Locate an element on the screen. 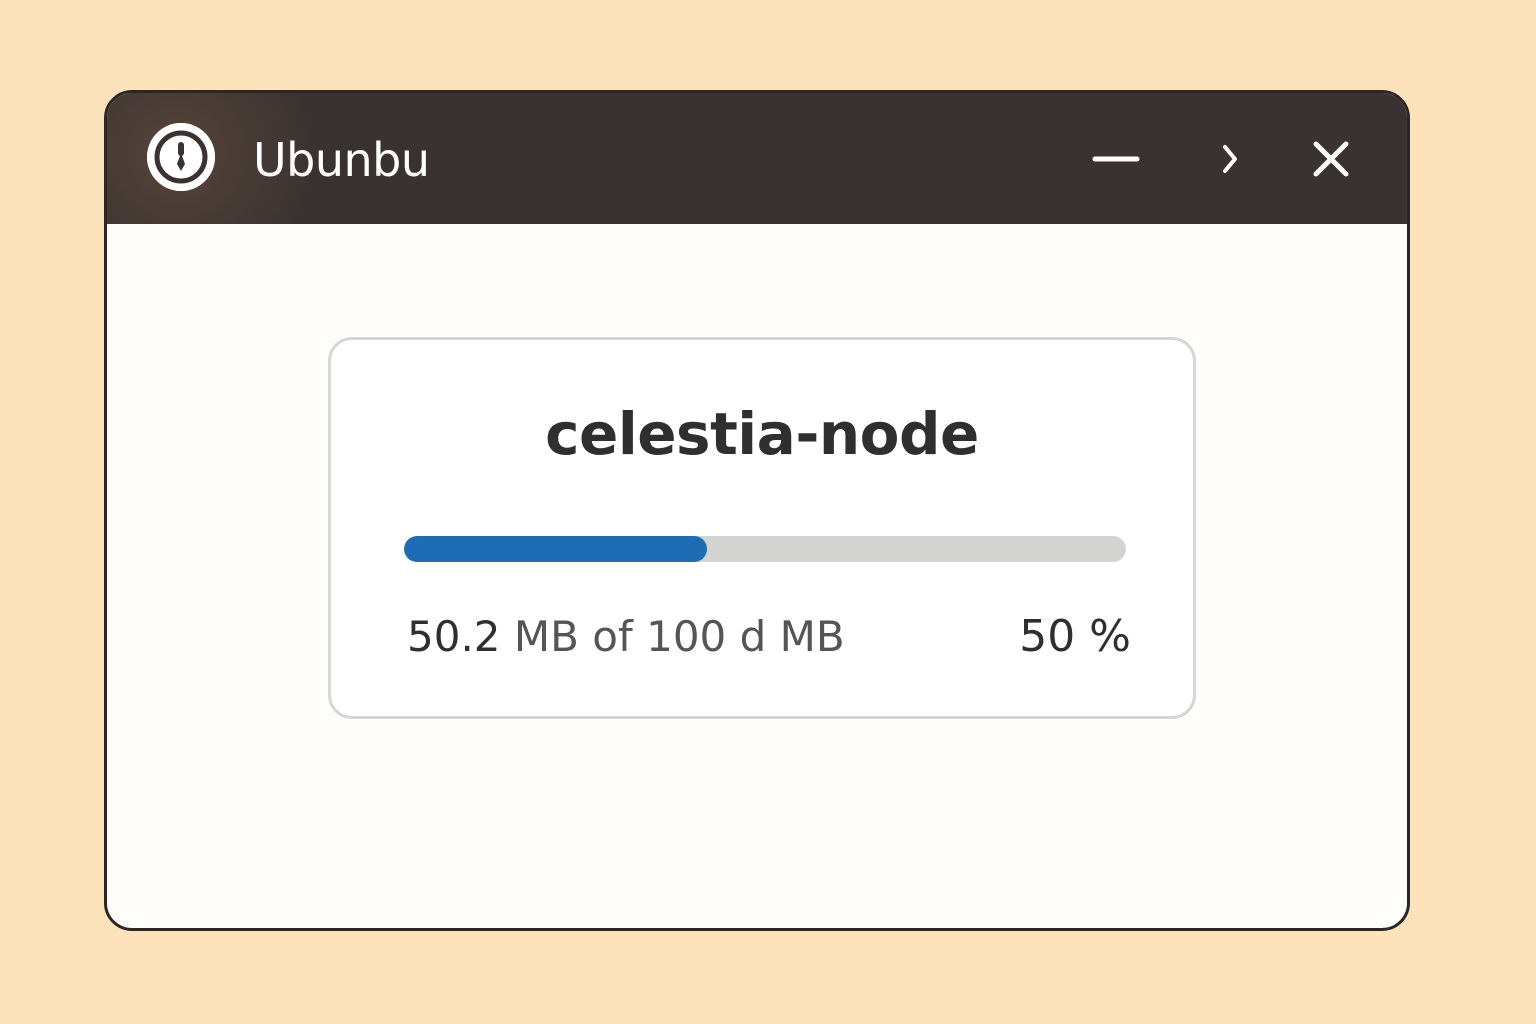 The image size is (1536, 1024). download-name: celestia-node is located at coordinates (762, 434).